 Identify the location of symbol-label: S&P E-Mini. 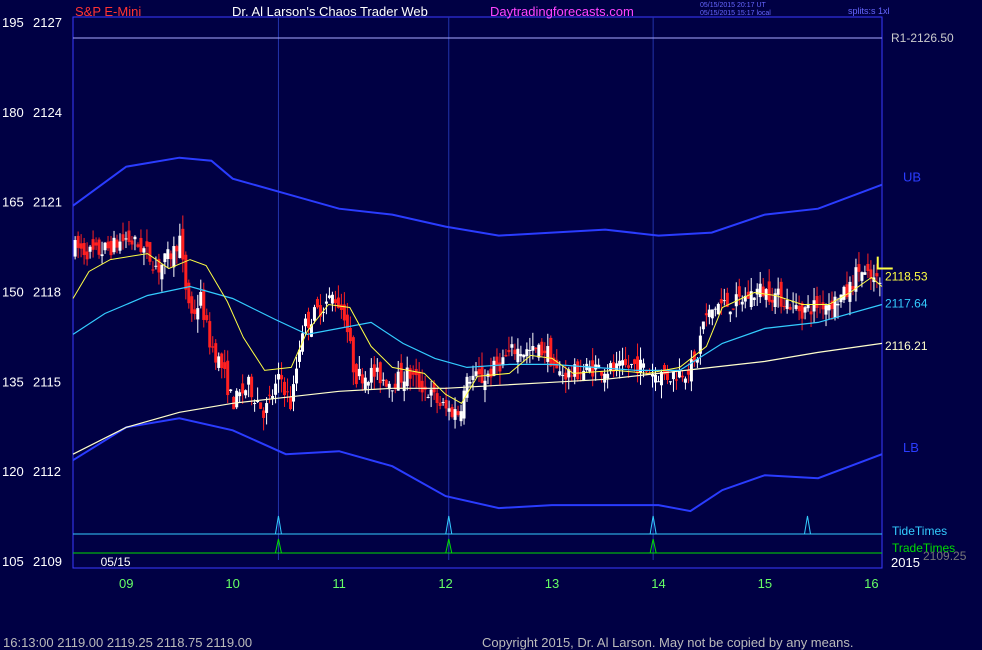
(108, 11).